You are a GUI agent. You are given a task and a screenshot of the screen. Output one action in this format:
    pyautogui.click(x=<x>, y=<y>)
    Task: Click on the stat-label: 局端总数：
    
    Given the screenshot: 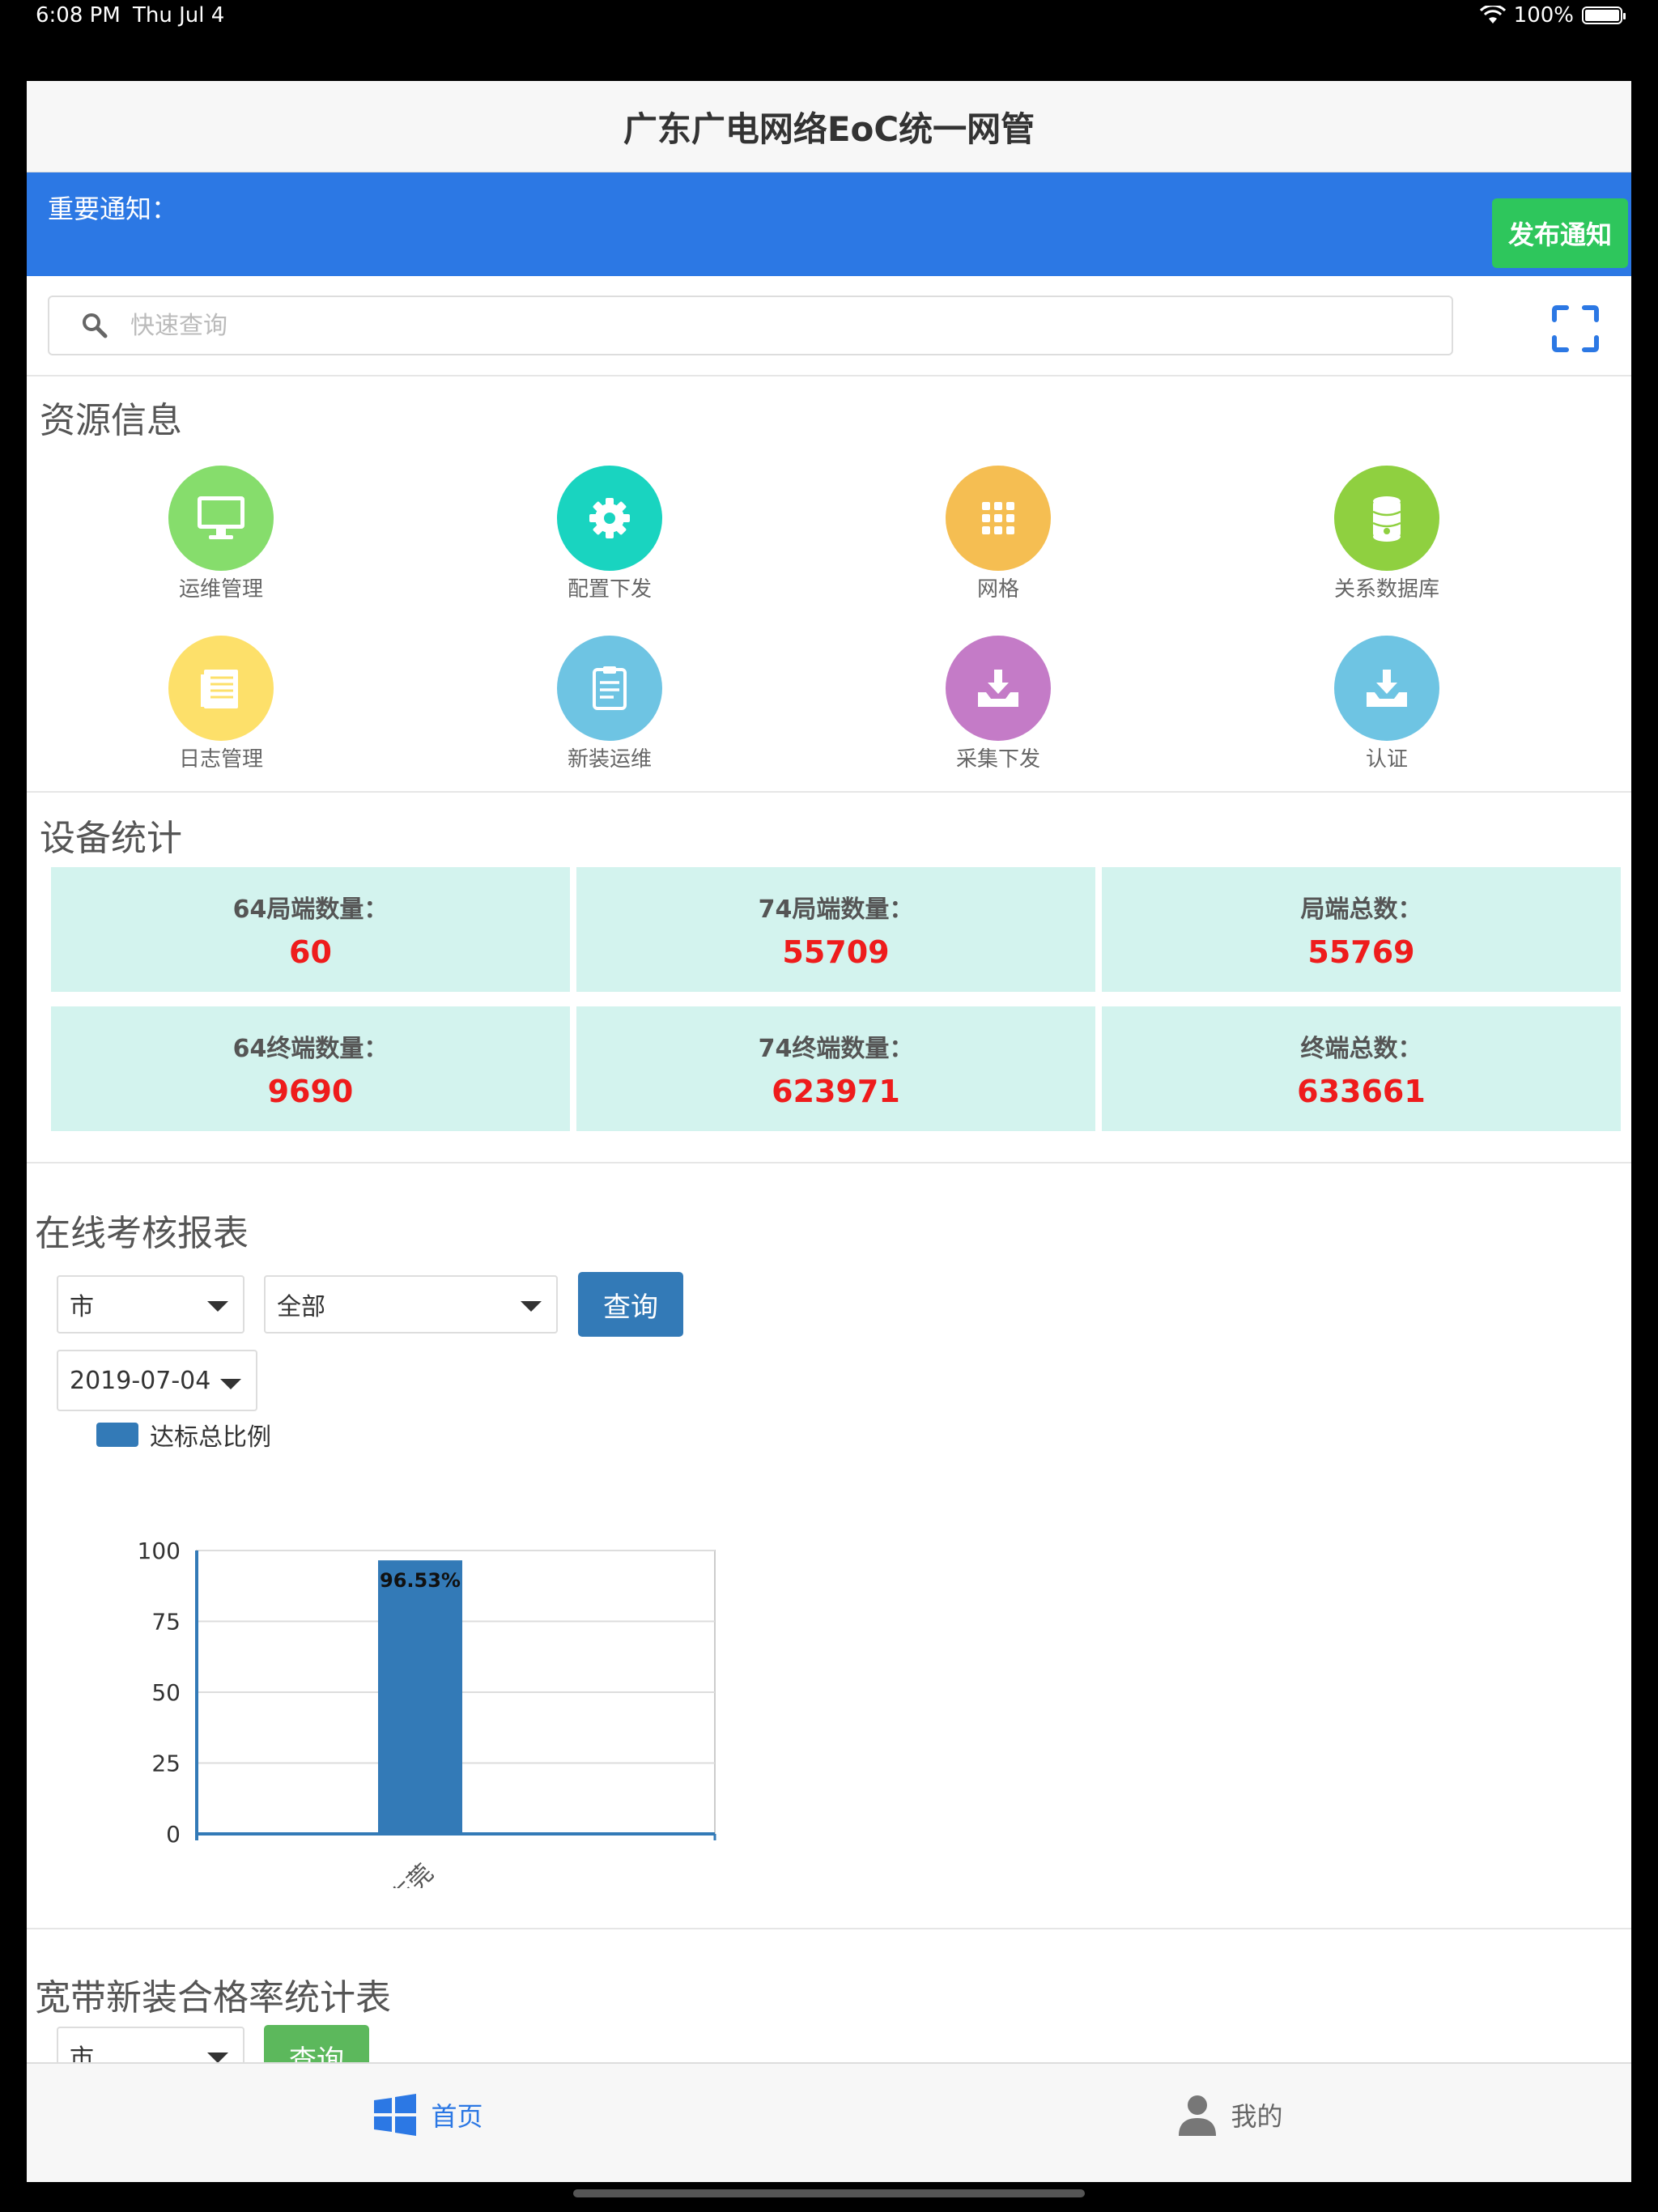 What is the action you would take?
    pyautogui.click(x=1361, y=910)
    